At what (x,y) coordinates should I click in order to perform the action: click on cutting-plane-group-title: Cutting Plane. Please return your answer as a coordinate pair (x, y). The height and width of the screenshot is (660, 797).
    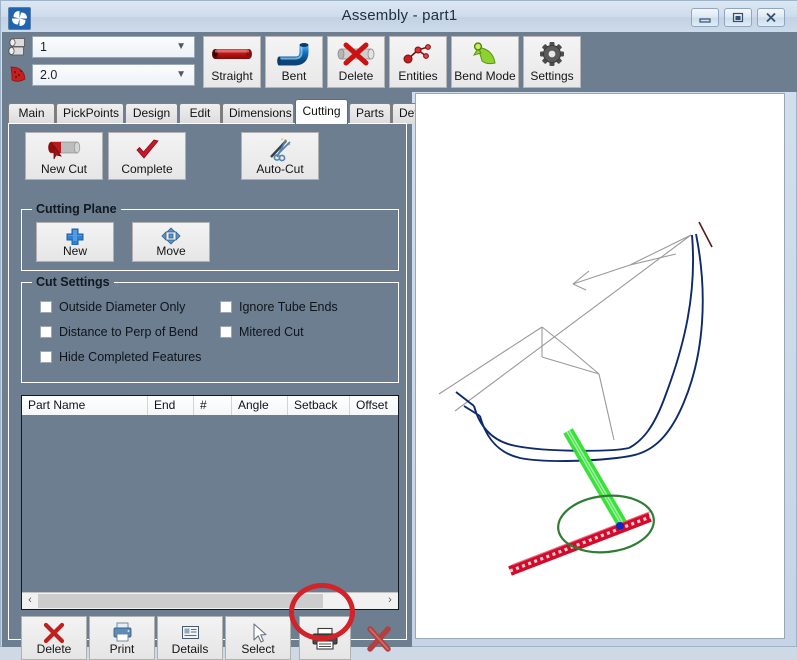
    Looking at the image, I should click on (76, 209).